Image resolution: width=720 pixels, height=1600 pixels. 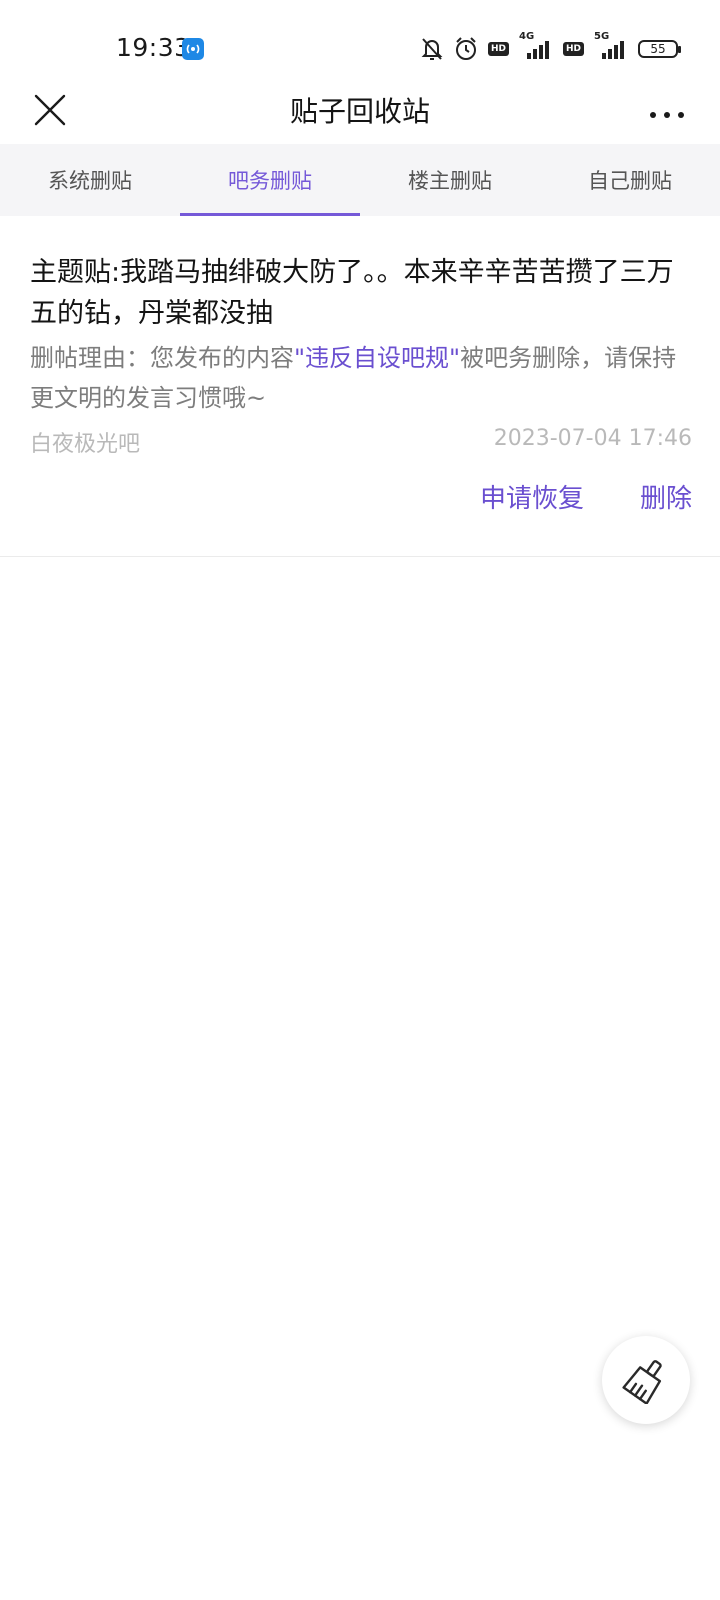 I want to click on reason-prefix: 删帖理由：您发布的内容, so click(x=162, y=358).